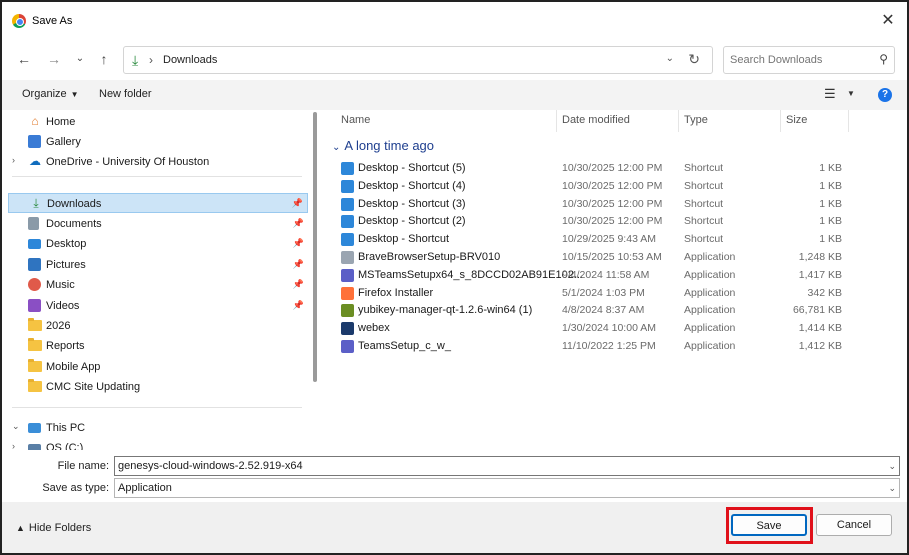 The width and height of the screenshot is (909, 555). Describe the element at coordinates (609, 346) in the screenshot. I see `file-date: 11/10/2022 1:25 PM` at that location.